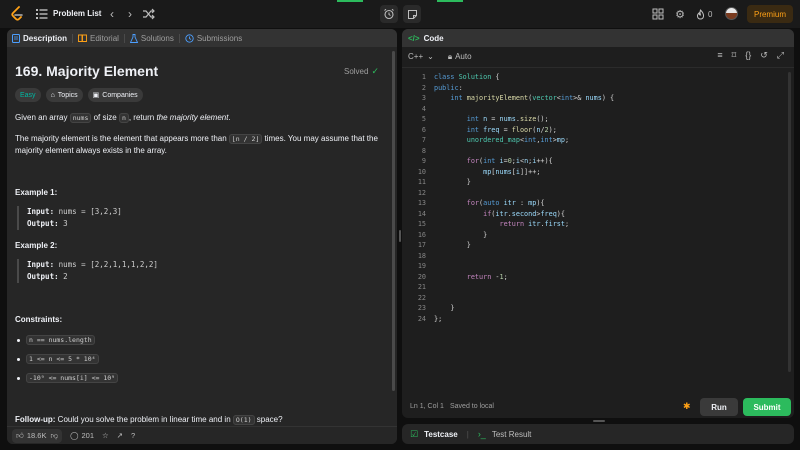  I want to click on timer-button, so click(389, 14).